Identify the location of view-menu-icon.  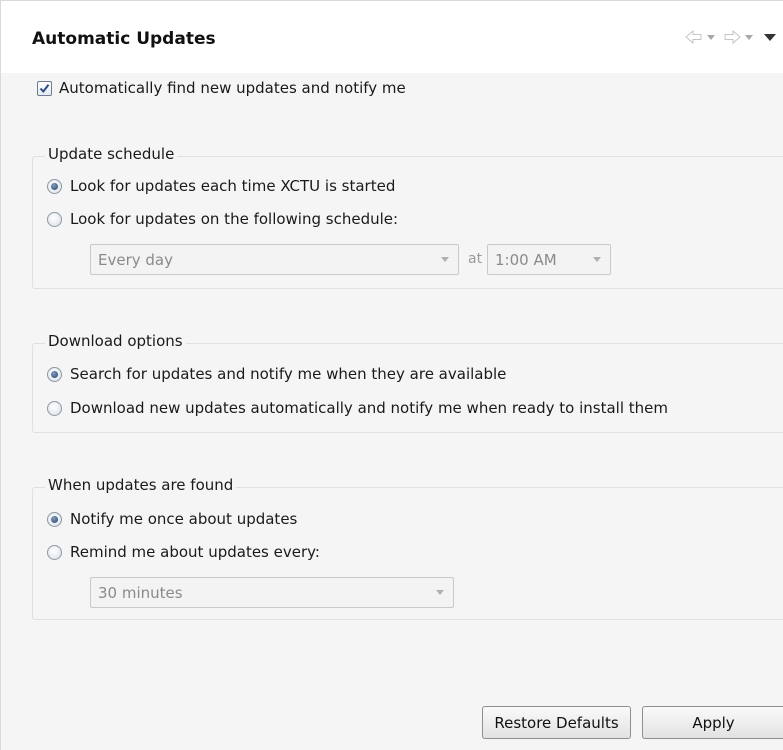
(770, 37).